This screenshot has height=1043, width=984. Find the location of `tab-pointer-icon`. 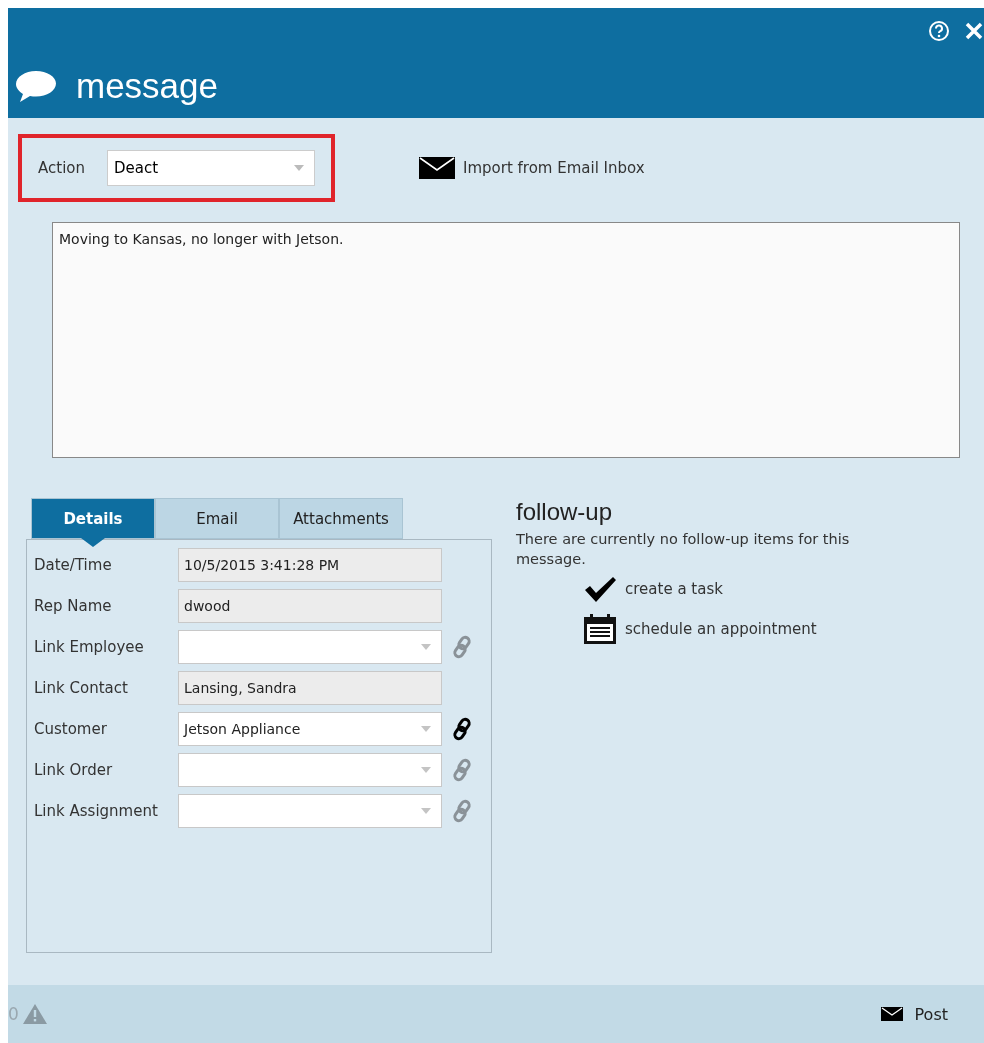

tab-pointer-icon is located at coordinates (93, 542).